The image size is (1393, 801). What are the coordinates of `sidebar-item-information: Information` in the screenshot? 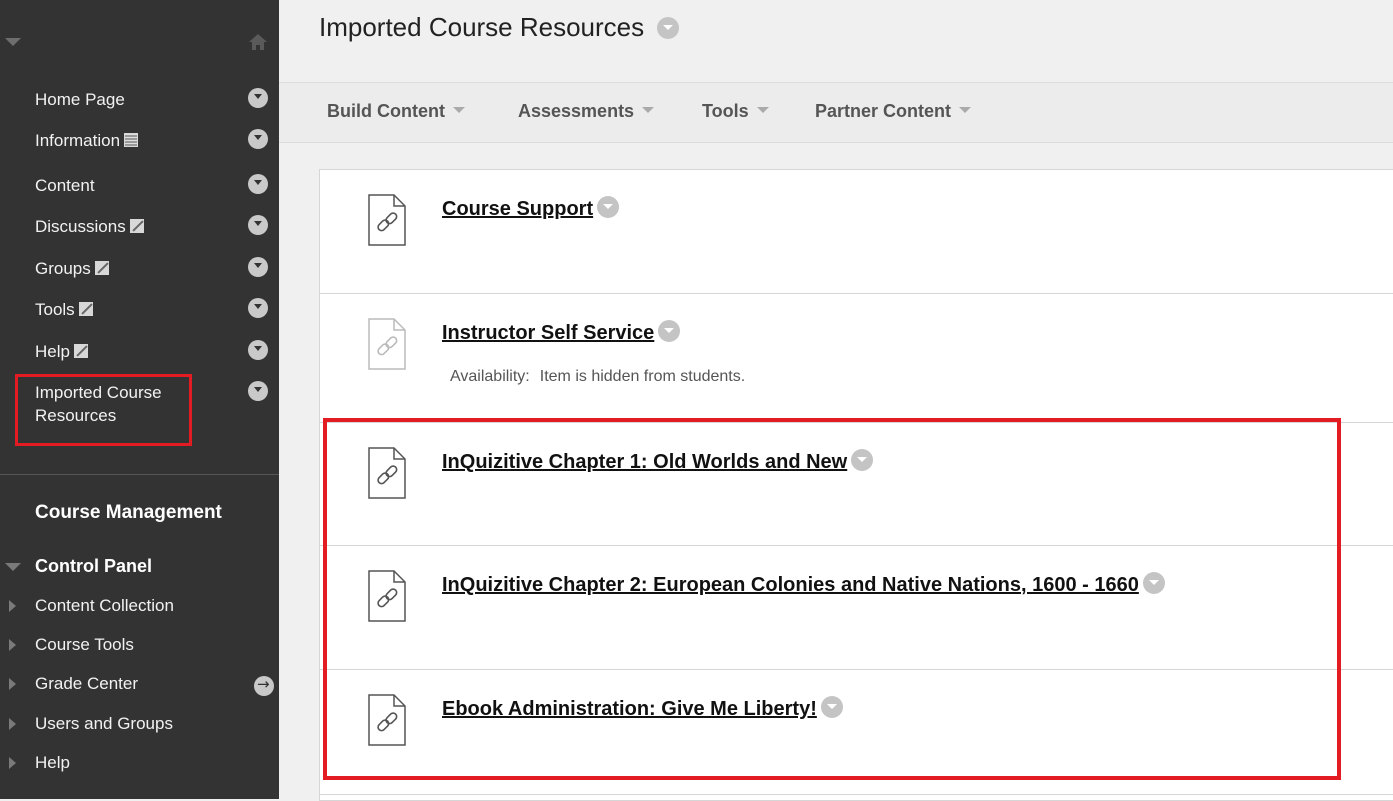 It's located at (87, 140).